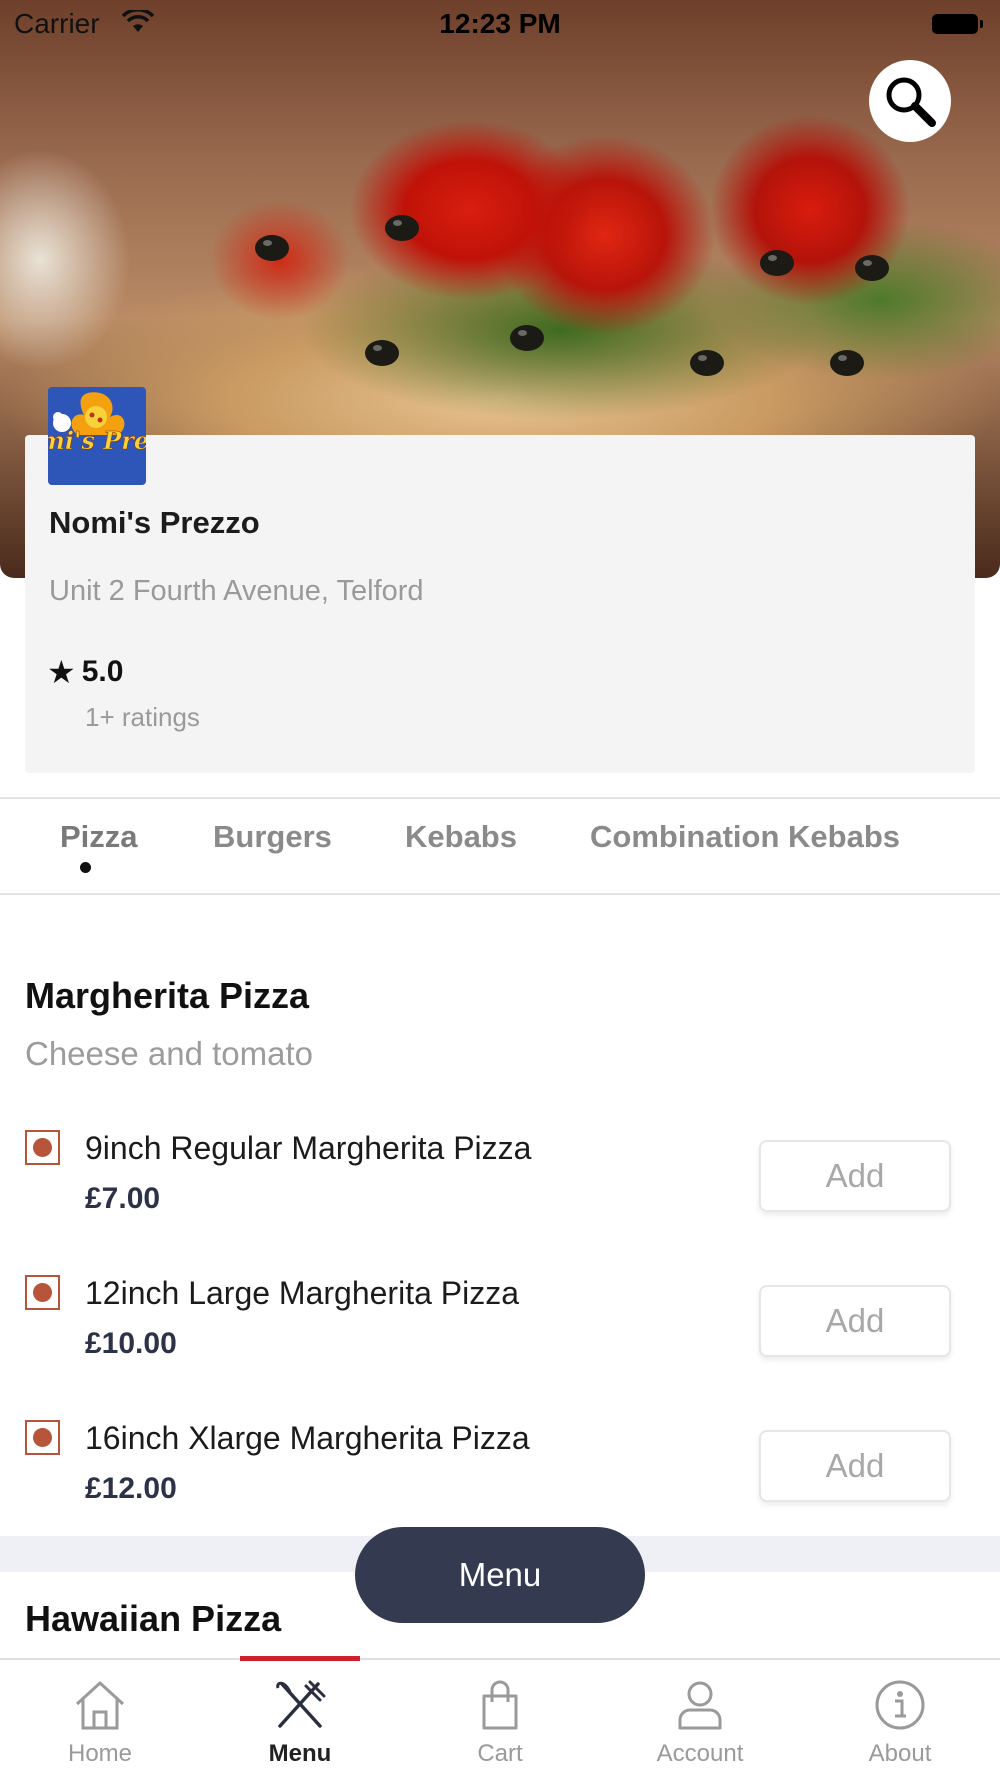  I want to click on restaurant-address: Unit 2 Fourth Avenue, Telford, so click(236, 591).